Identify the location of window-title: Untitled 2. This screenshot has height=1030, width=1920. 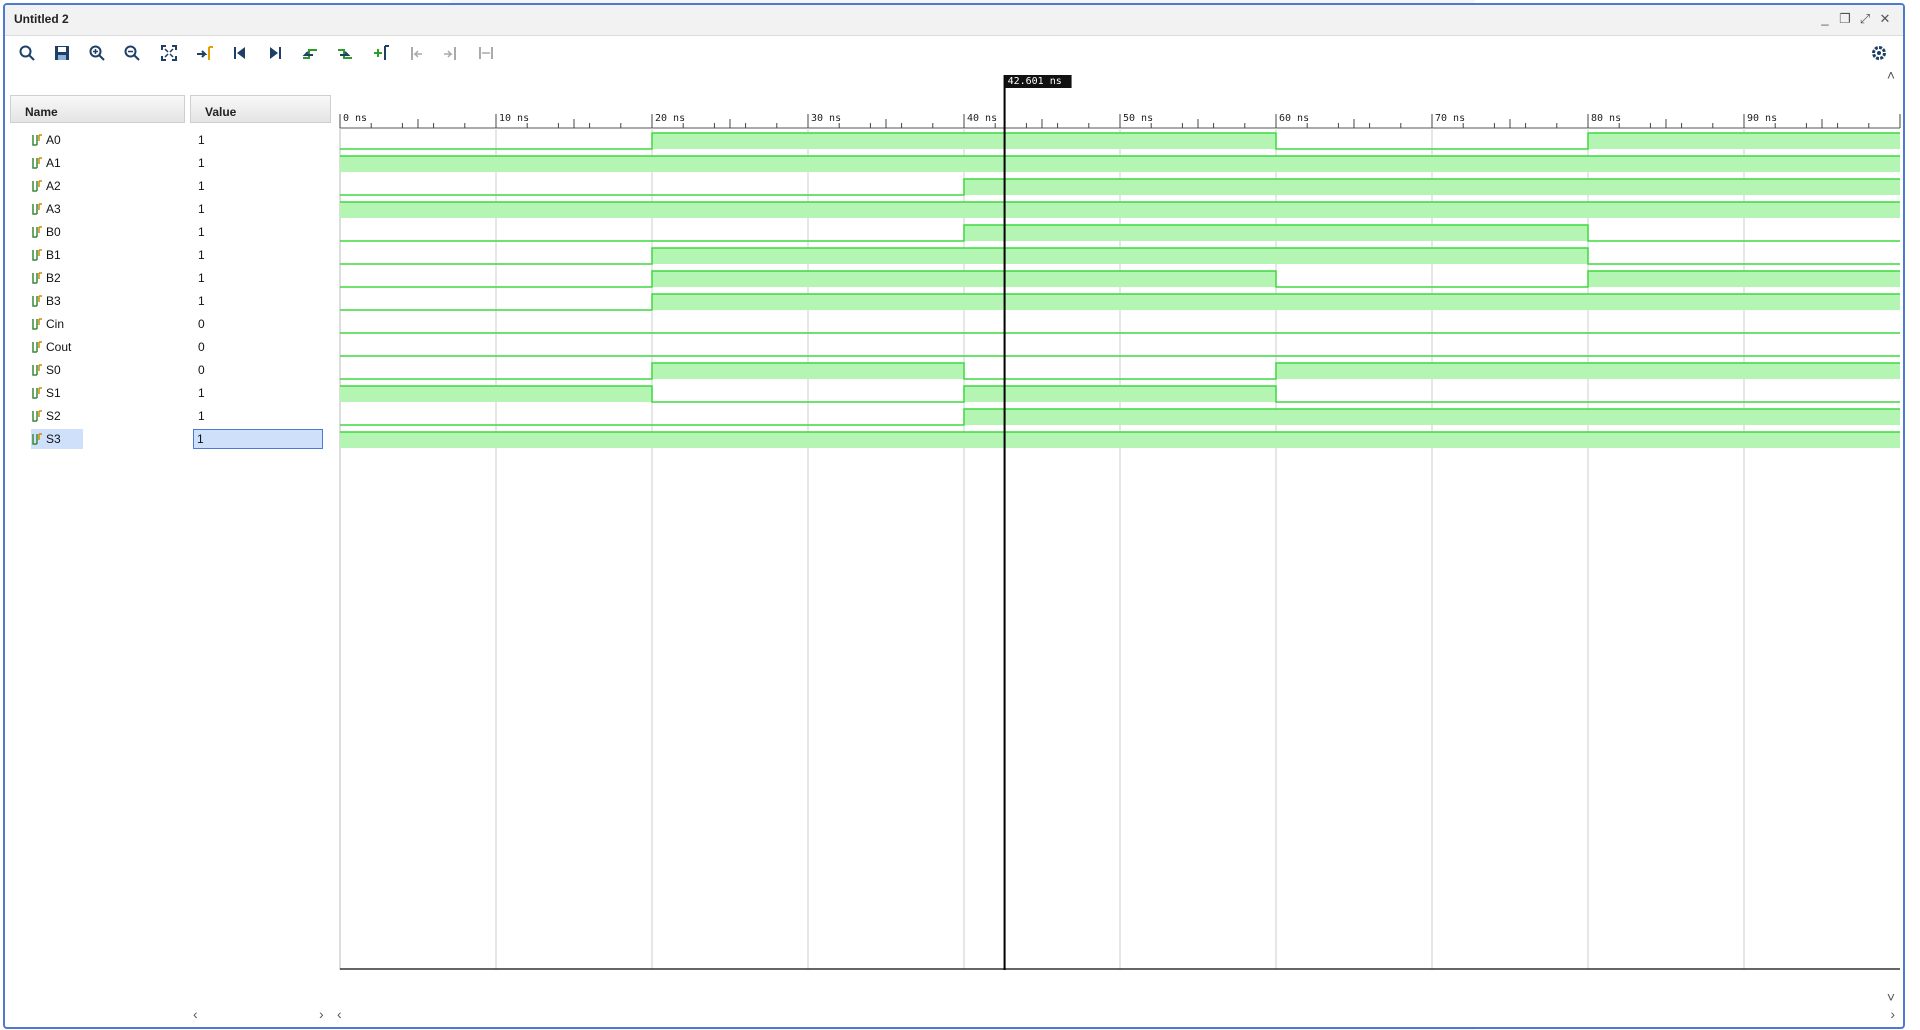
(41, 19).